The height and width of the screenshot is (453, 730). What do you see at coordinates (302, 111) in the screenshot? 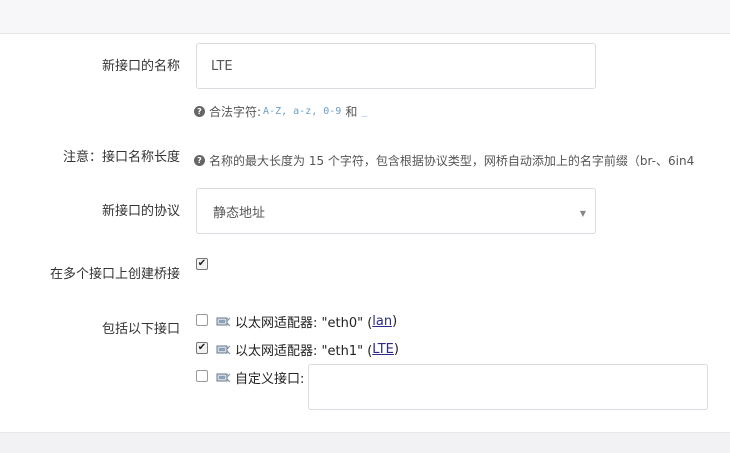
I see `name-hint-chars: A-Z, a-z, 0-9` at bounding box center [302, 111].